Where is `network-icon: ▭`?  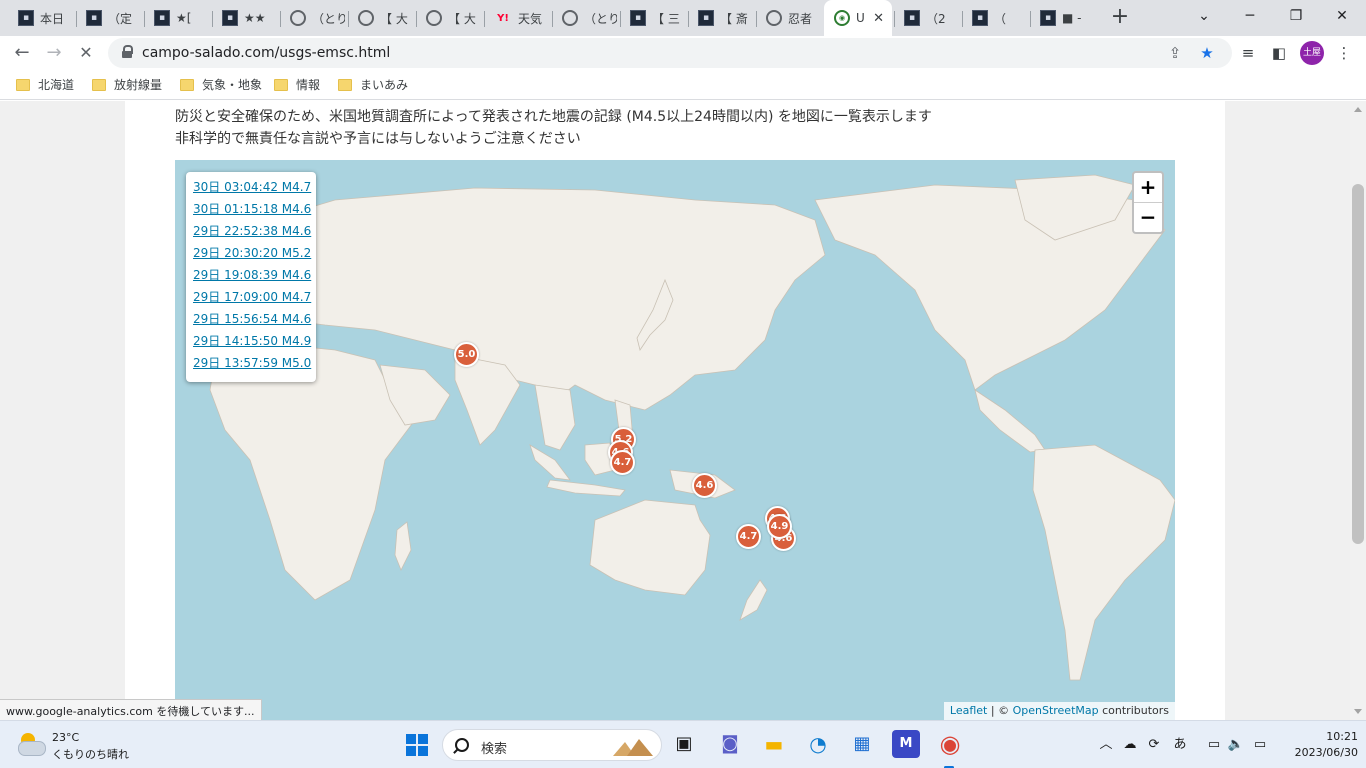
network-icon: ▭ is located at coordinates (1214, 745).